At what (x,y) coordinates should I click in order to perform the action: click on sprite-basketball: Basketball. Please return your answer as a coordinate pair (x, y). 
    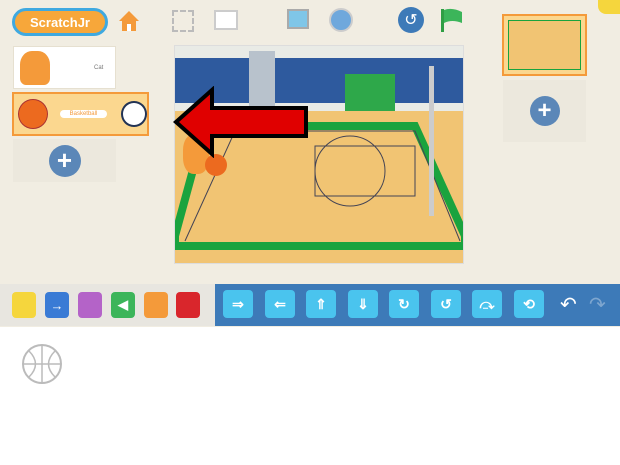
    Looking at the image, I should click on (80, 114).